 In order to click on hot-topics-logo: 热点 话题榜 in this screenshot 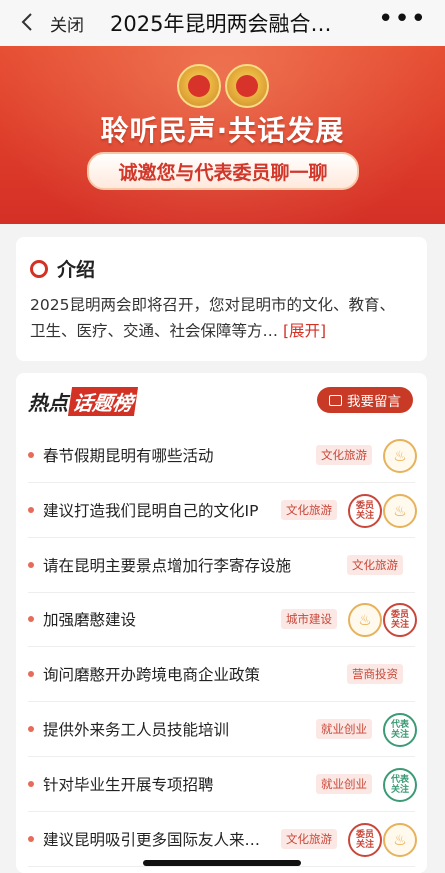, I will do `click(83, 401)`.